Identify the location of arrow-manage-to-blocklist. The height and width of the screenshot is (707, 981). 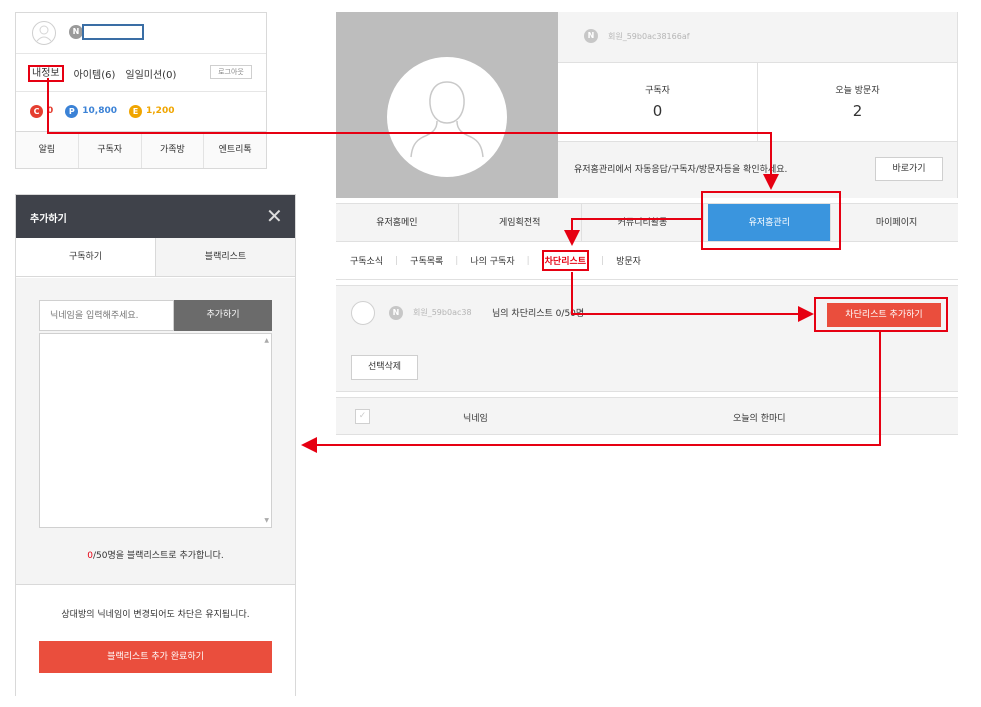
(632, 232).